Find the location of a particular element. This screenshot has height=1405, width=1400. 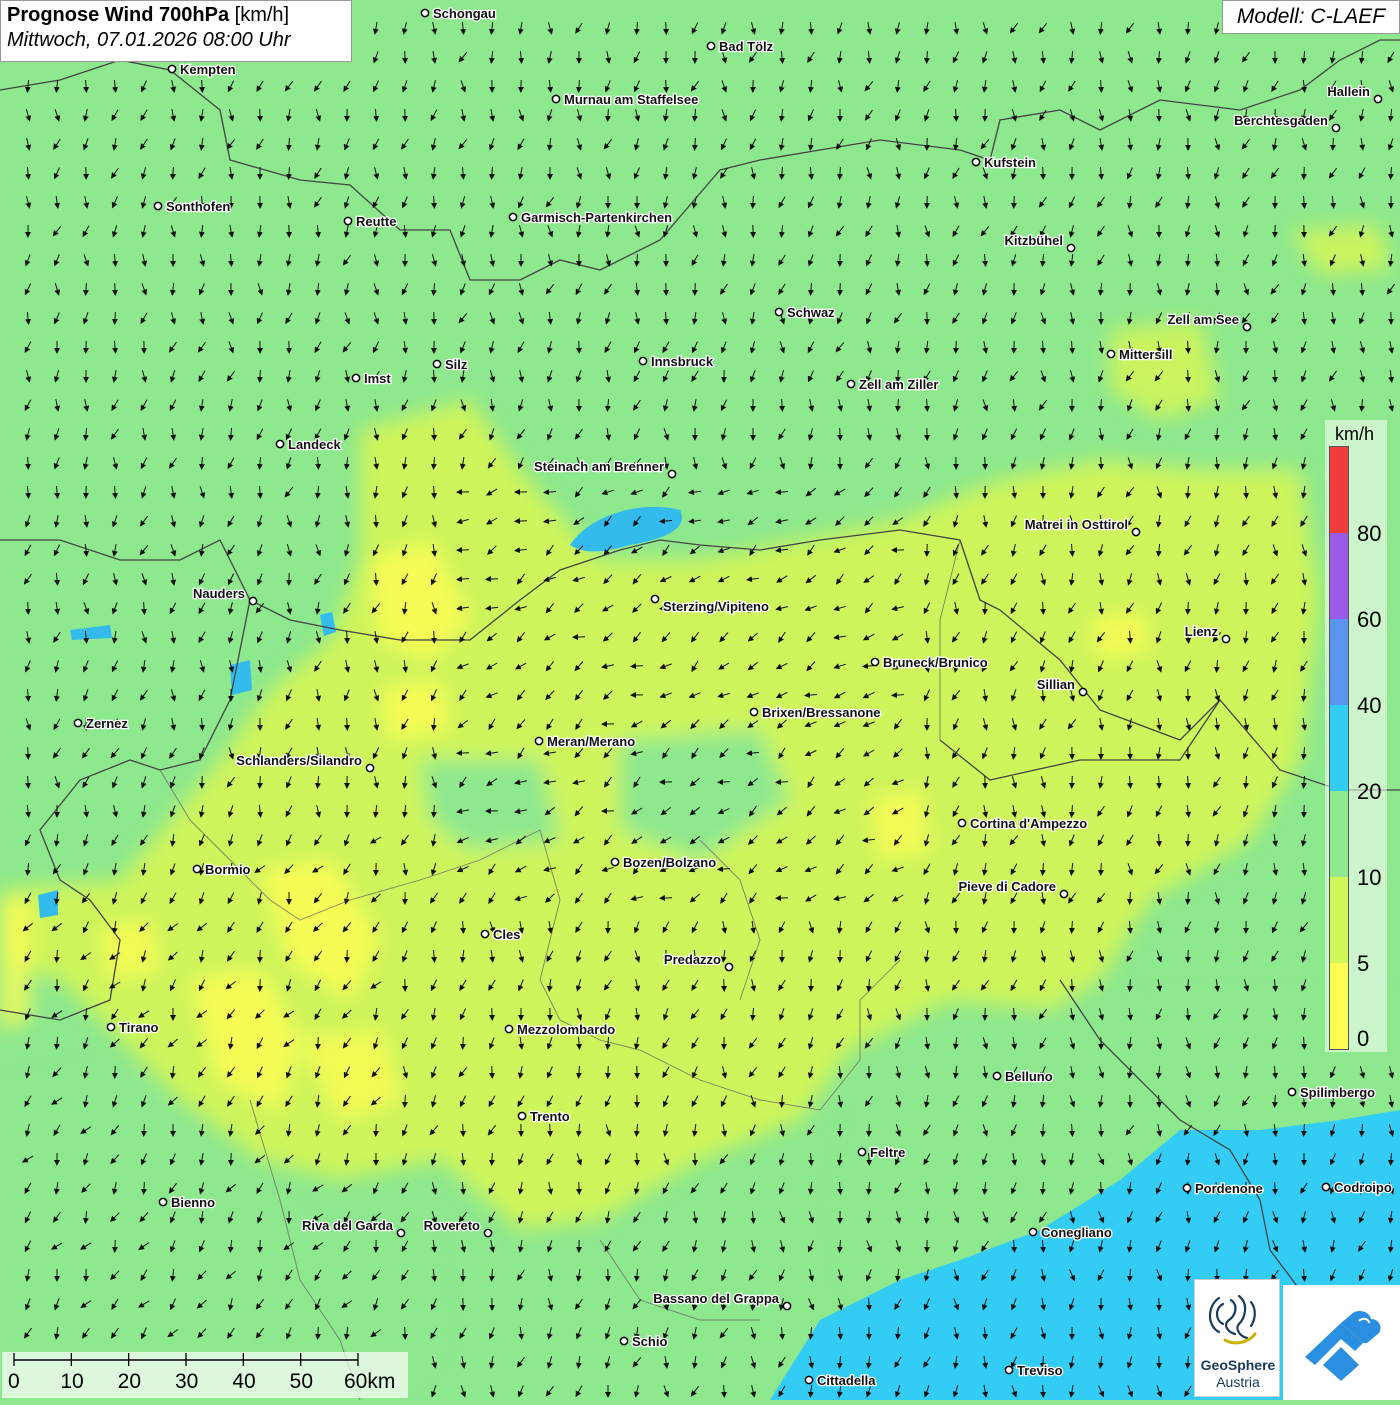

scale-label: 60km is located at coordinates (369, 1382).